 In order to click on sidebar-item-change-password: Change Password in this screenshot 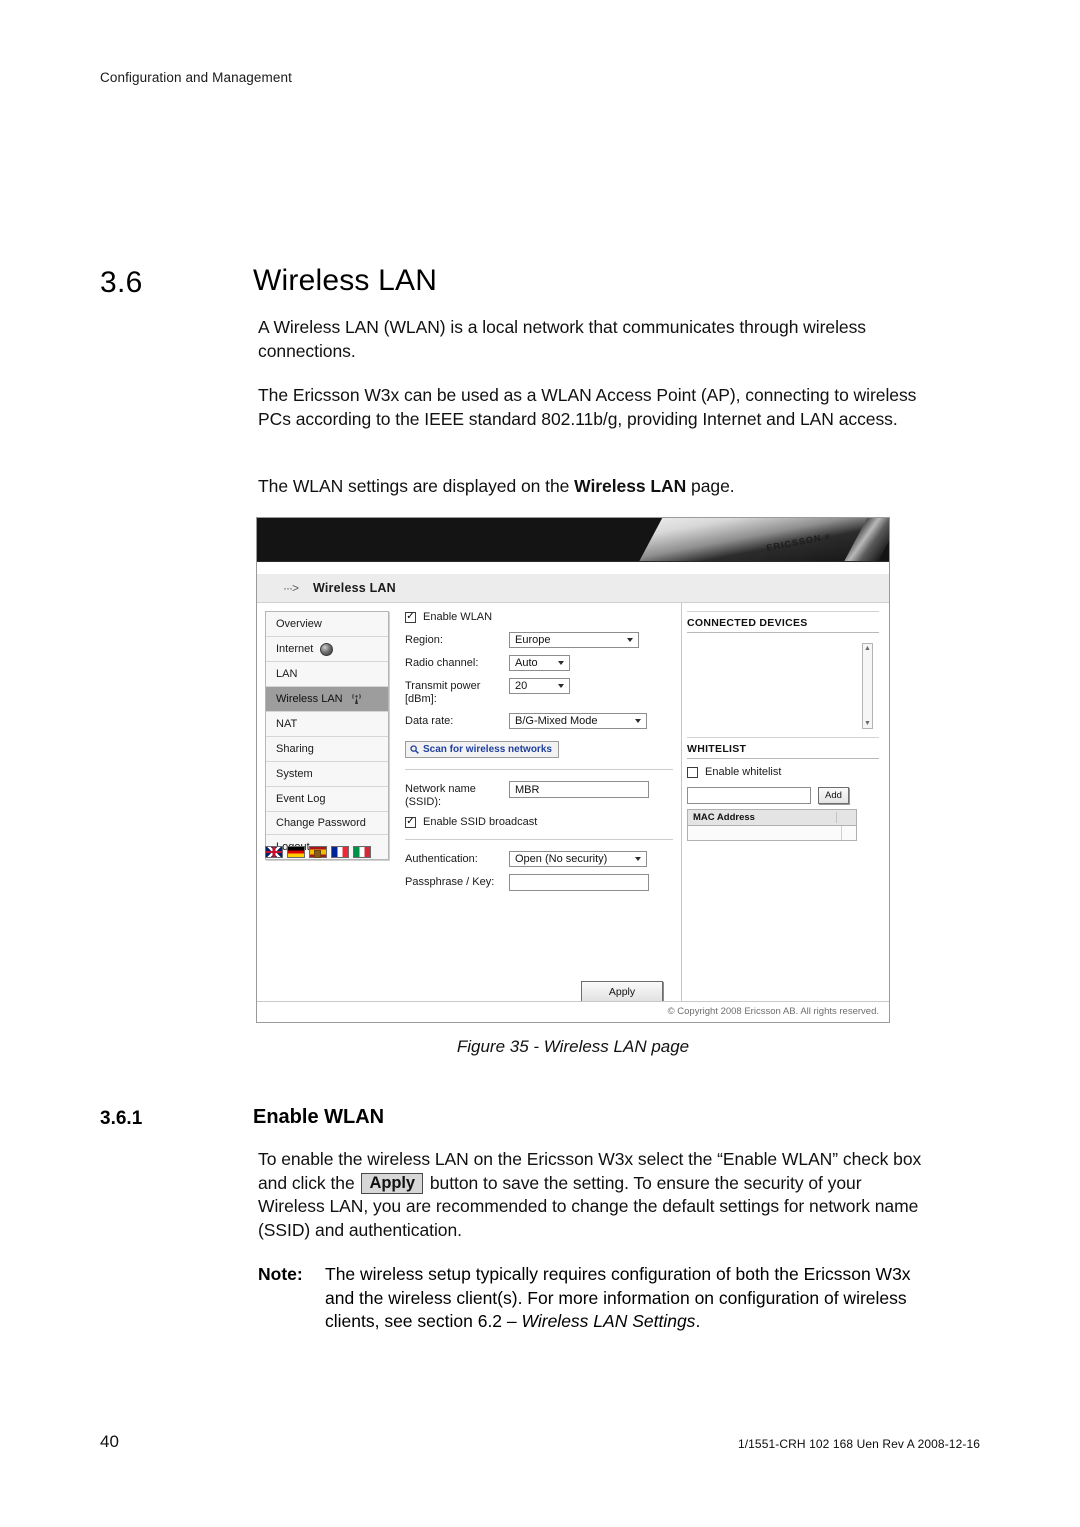, I will do `click(327, 823)`.